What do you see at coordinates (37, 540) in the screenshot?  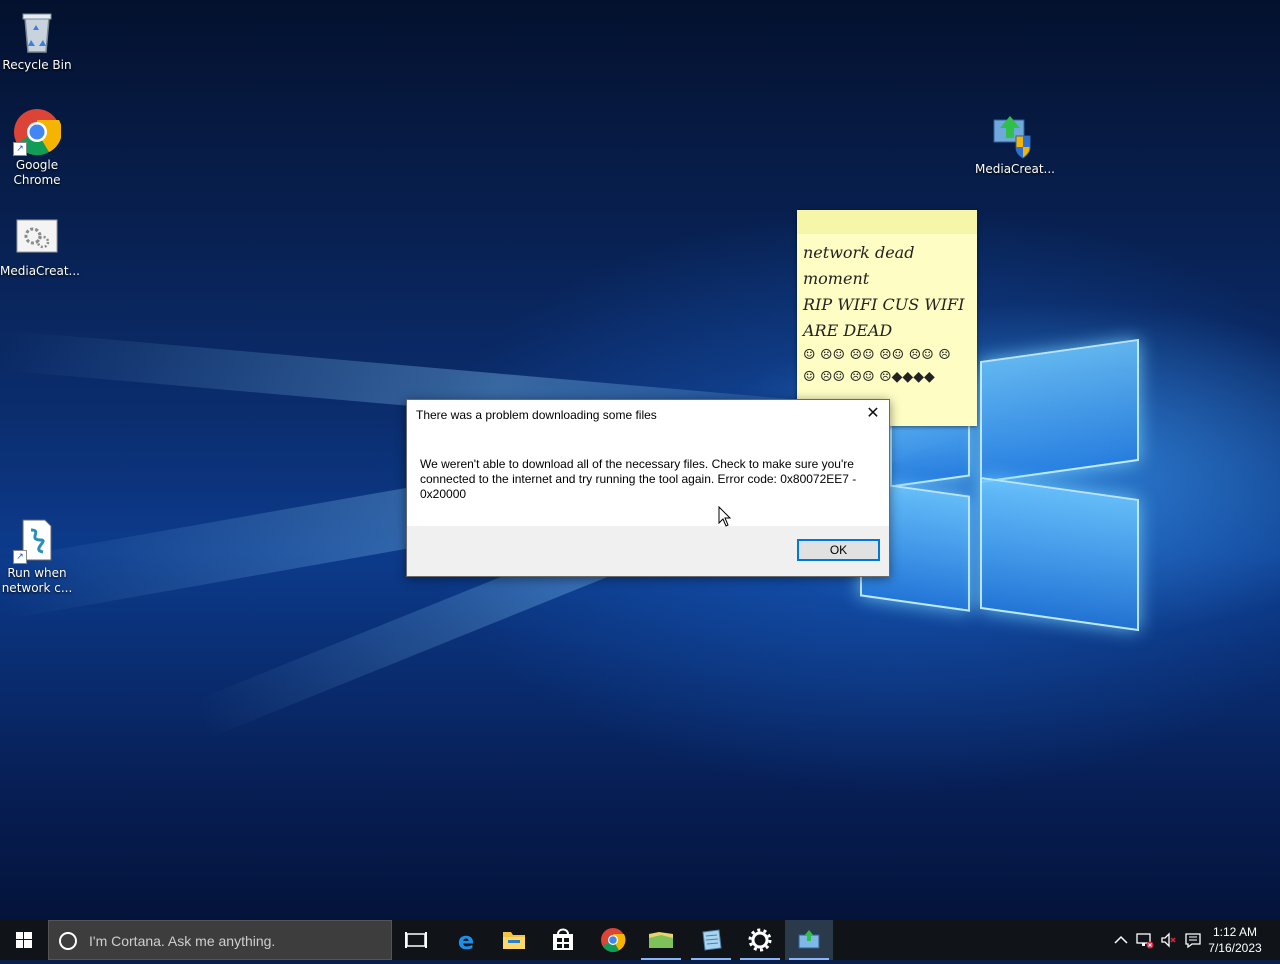 I see `script-icon: ↗` at bounding box center [37, 540].